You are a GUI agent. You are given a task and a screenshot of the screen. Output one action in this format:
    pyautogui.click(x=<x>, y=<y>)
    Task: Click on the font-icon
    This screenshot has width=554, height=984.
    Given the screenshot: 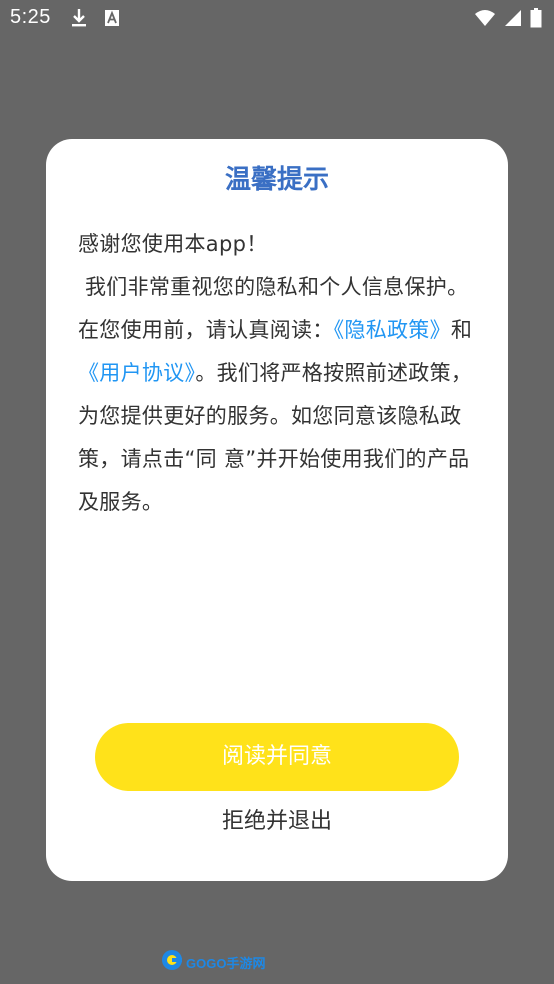 What is the action you would take?
    pyautogui.click(x=112, y=20)
    